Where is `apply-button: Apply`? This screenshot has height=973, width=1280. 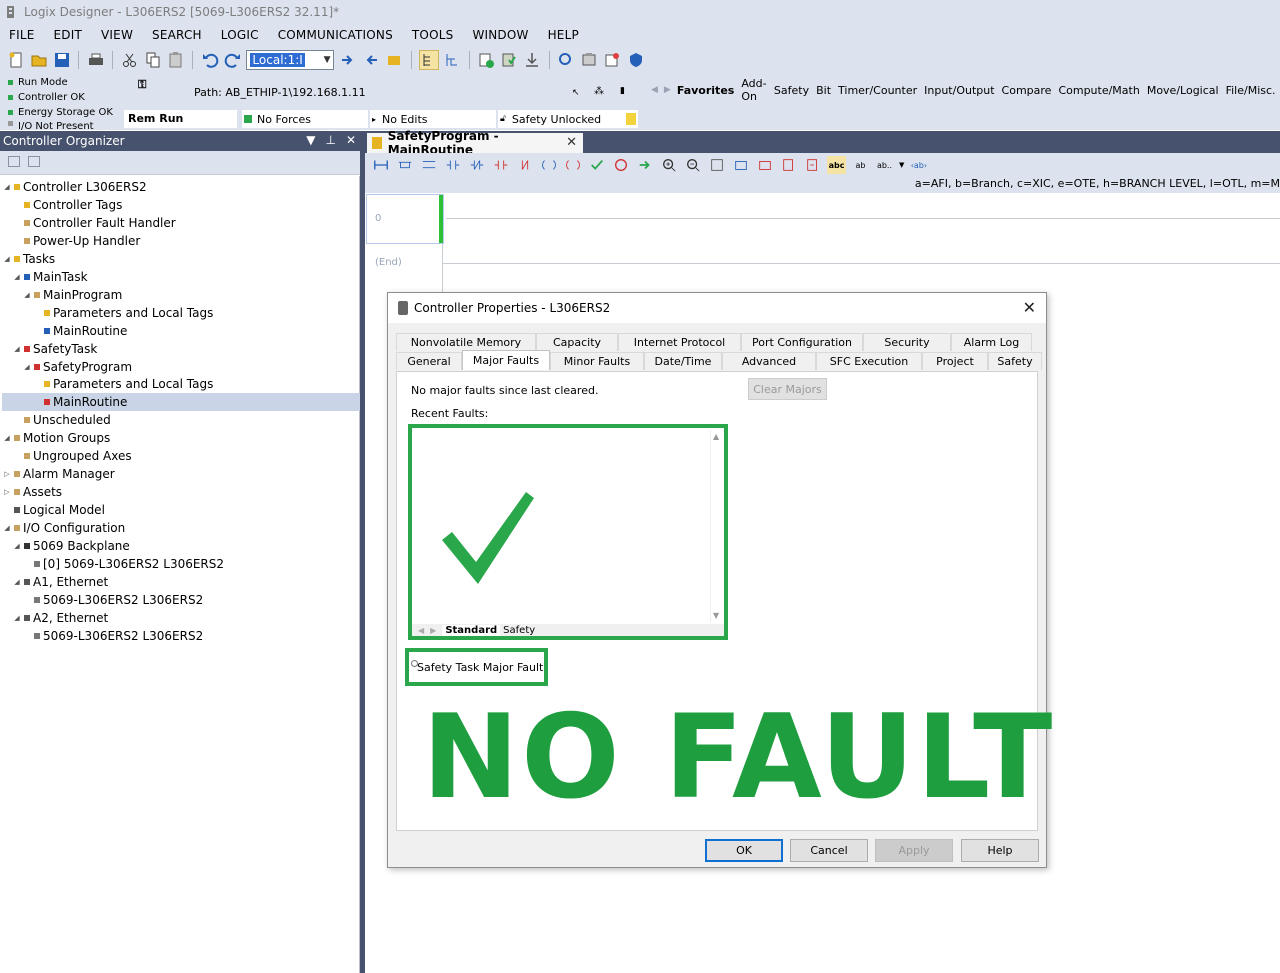 apply-button: Apply is located at coordinates (914, 850).